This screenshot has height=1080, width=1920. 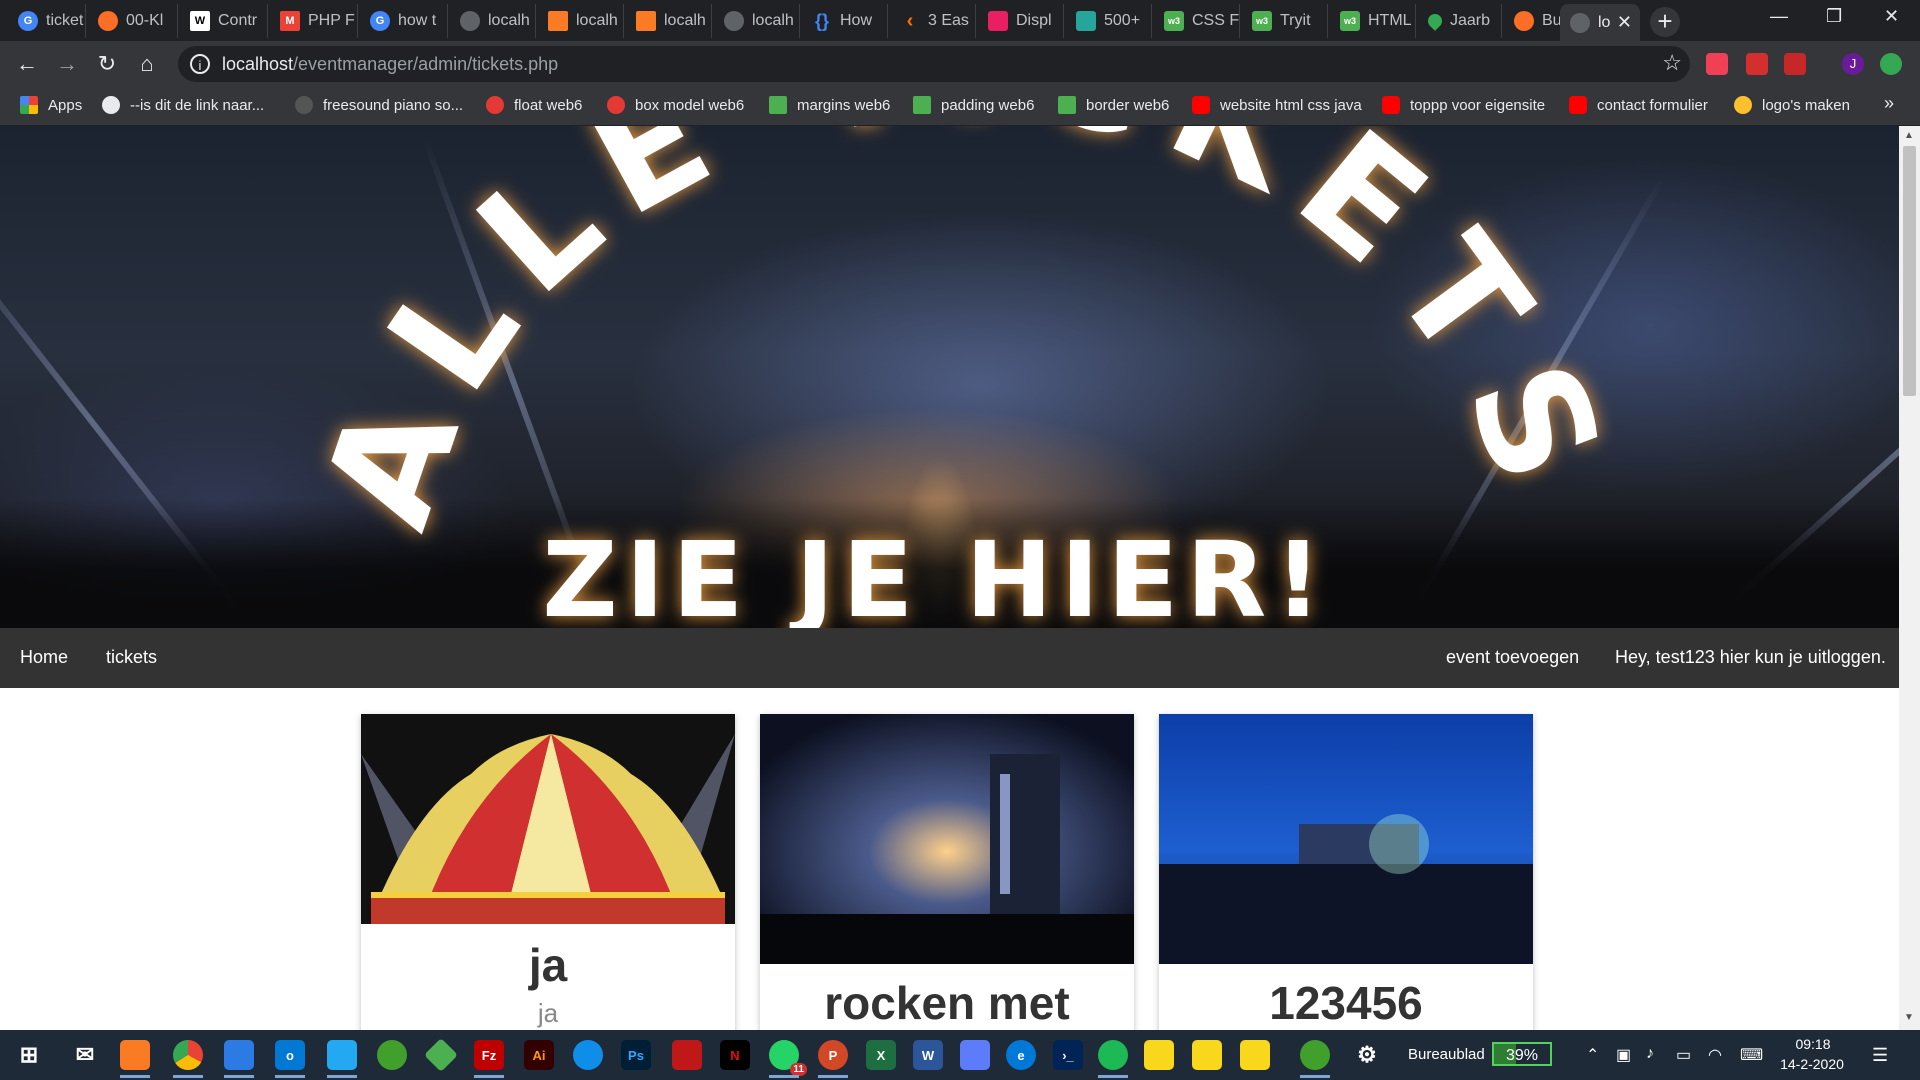 I want to click on illustrator-icon: Ai, so click(x=539, y=1055).